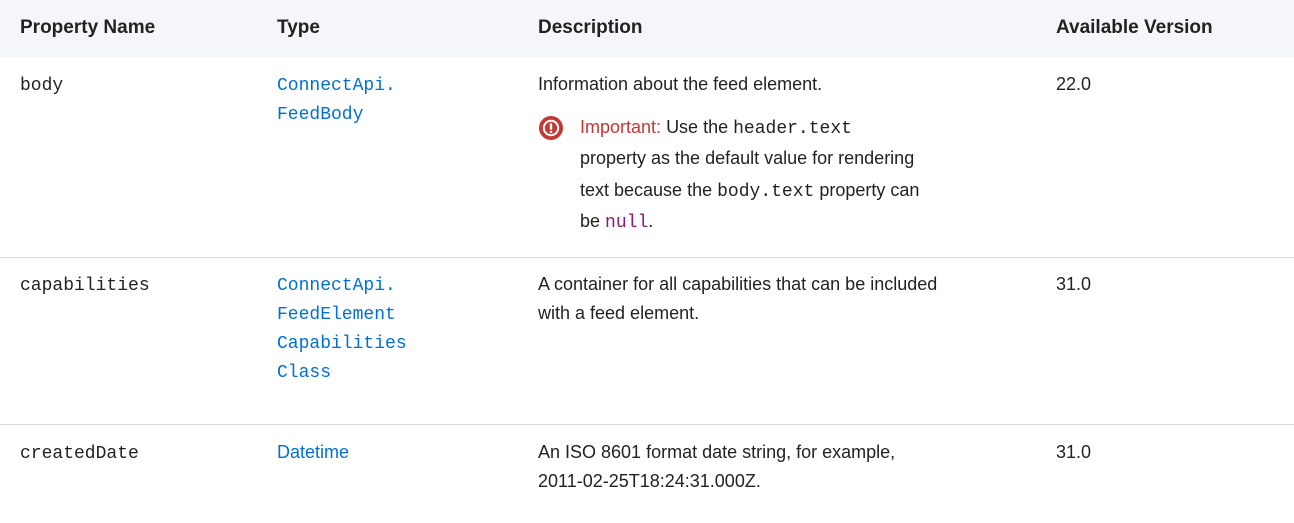 The height and width of the screenshot is (523, 1294). What do you see at coordinates (298, 27) in the screenshot?
I see `header-type: Type` at bounding box center [298, 27].